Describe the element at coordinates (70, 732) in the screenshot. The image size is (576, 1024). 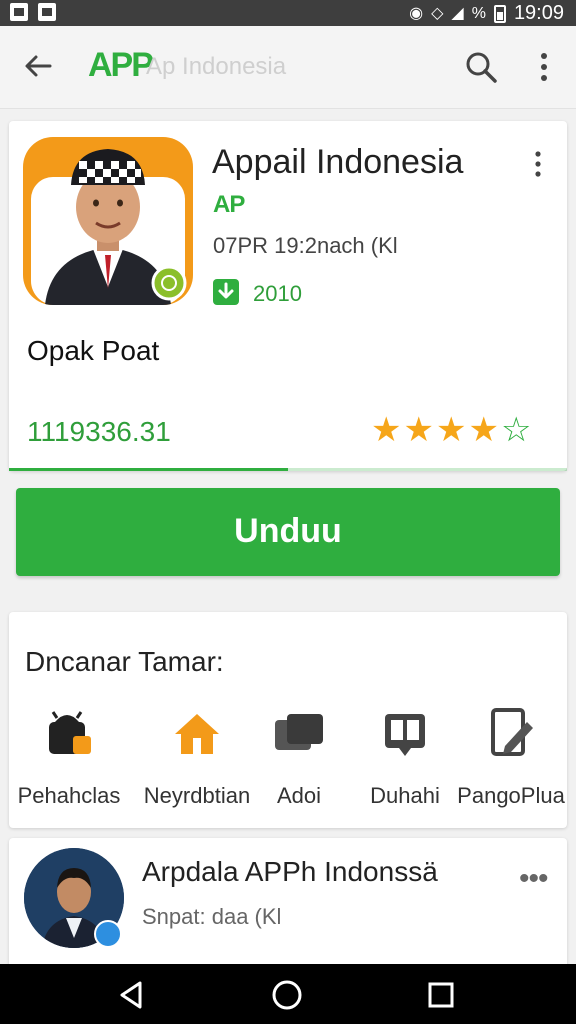
I see `android-bag-icon` at that location.